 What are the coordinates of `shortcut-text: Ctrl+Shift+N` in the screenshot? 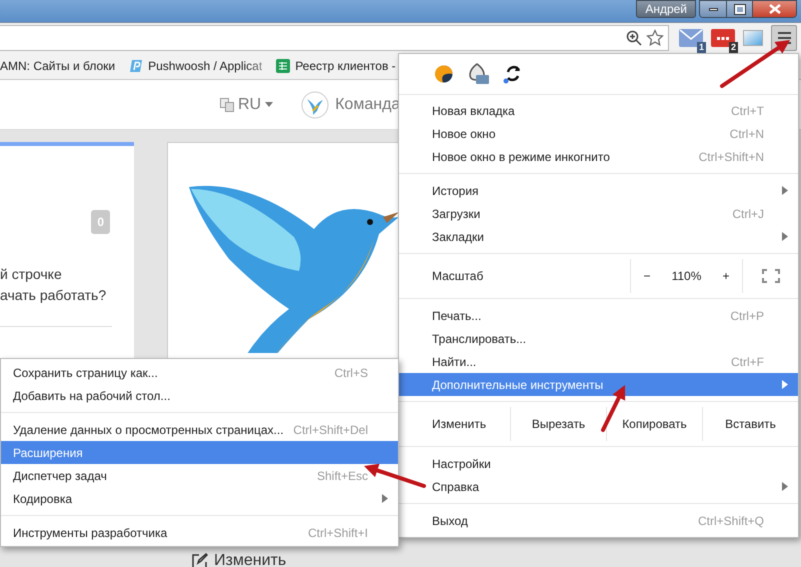 It's located at (731, 157).